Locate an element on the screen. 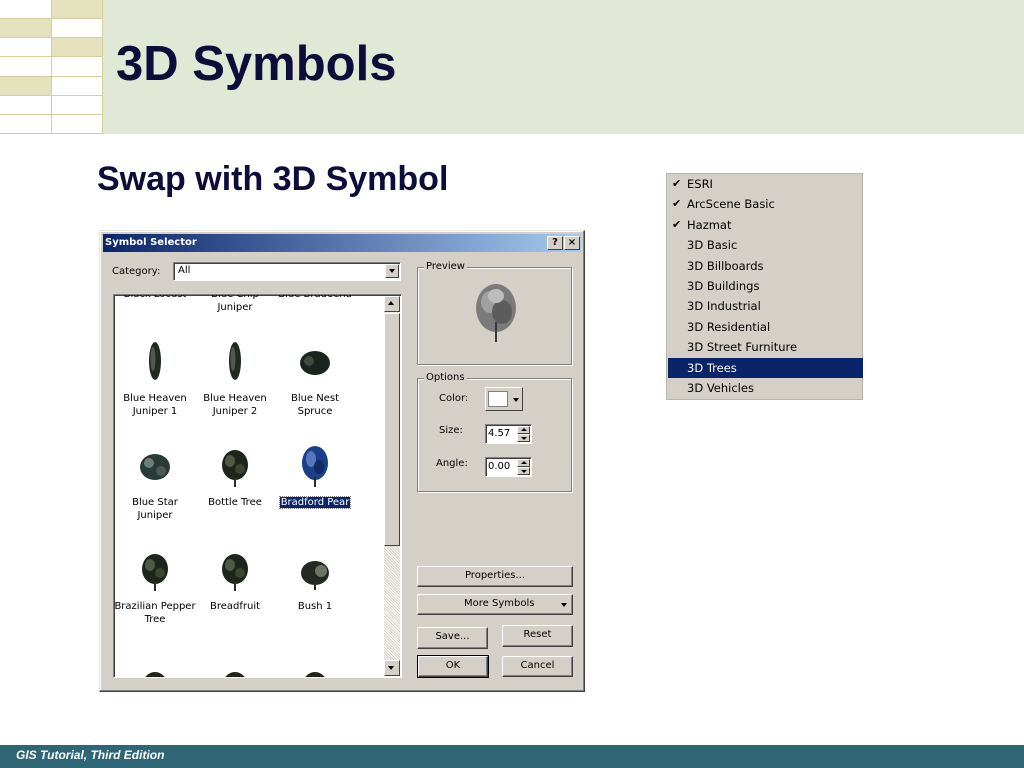 This screenshot has height=768, width=1024. angle-decrement-button is located at coordinates (523, 471).